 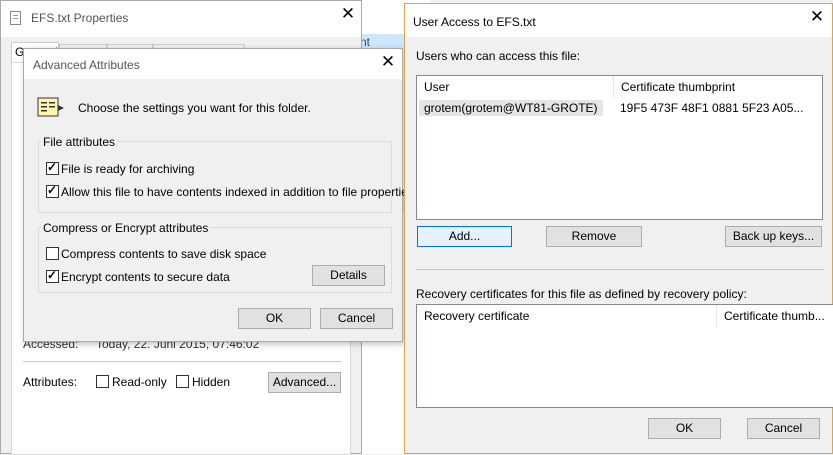 I want to click on encrypt-label: Encrypt contents to secure data, so click(x=145, y=277).